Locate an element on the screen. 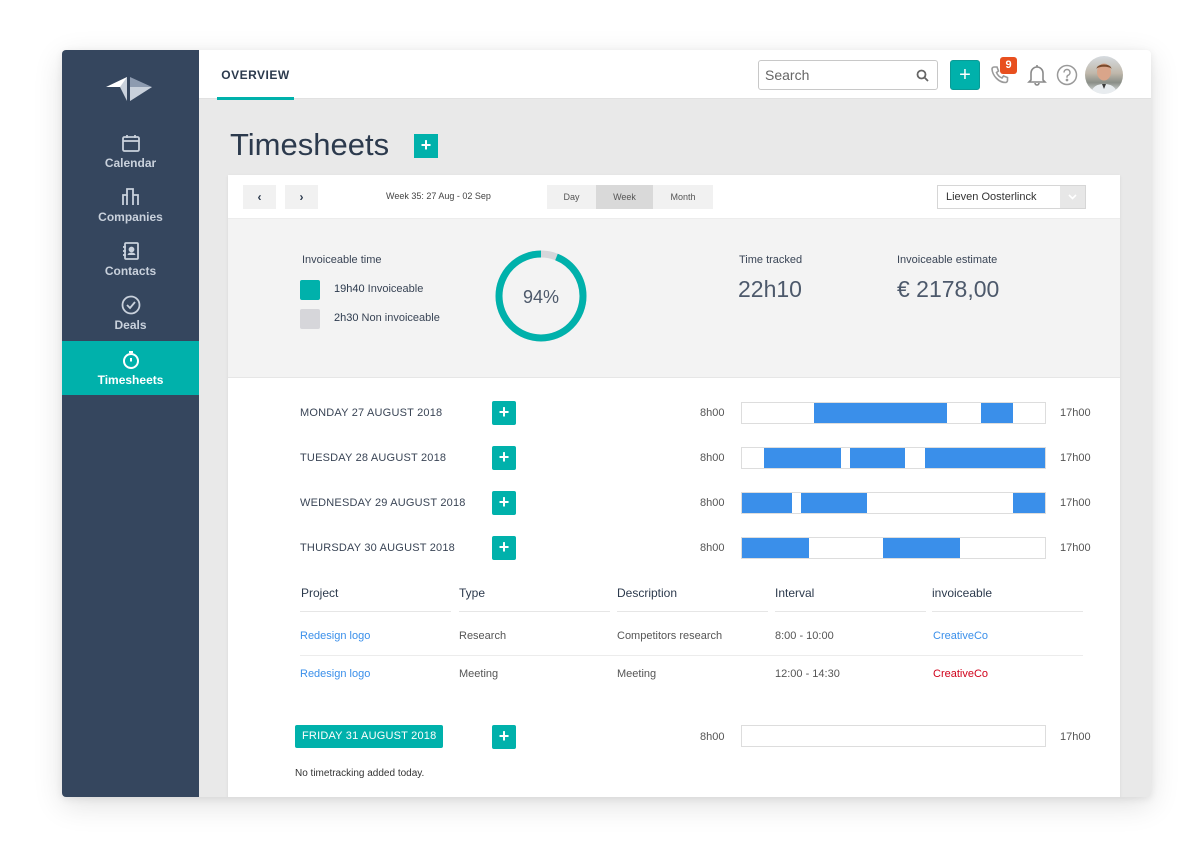 This screenshot has width=1200, height=860. contacts-icon is located at coordinates (130, 250).